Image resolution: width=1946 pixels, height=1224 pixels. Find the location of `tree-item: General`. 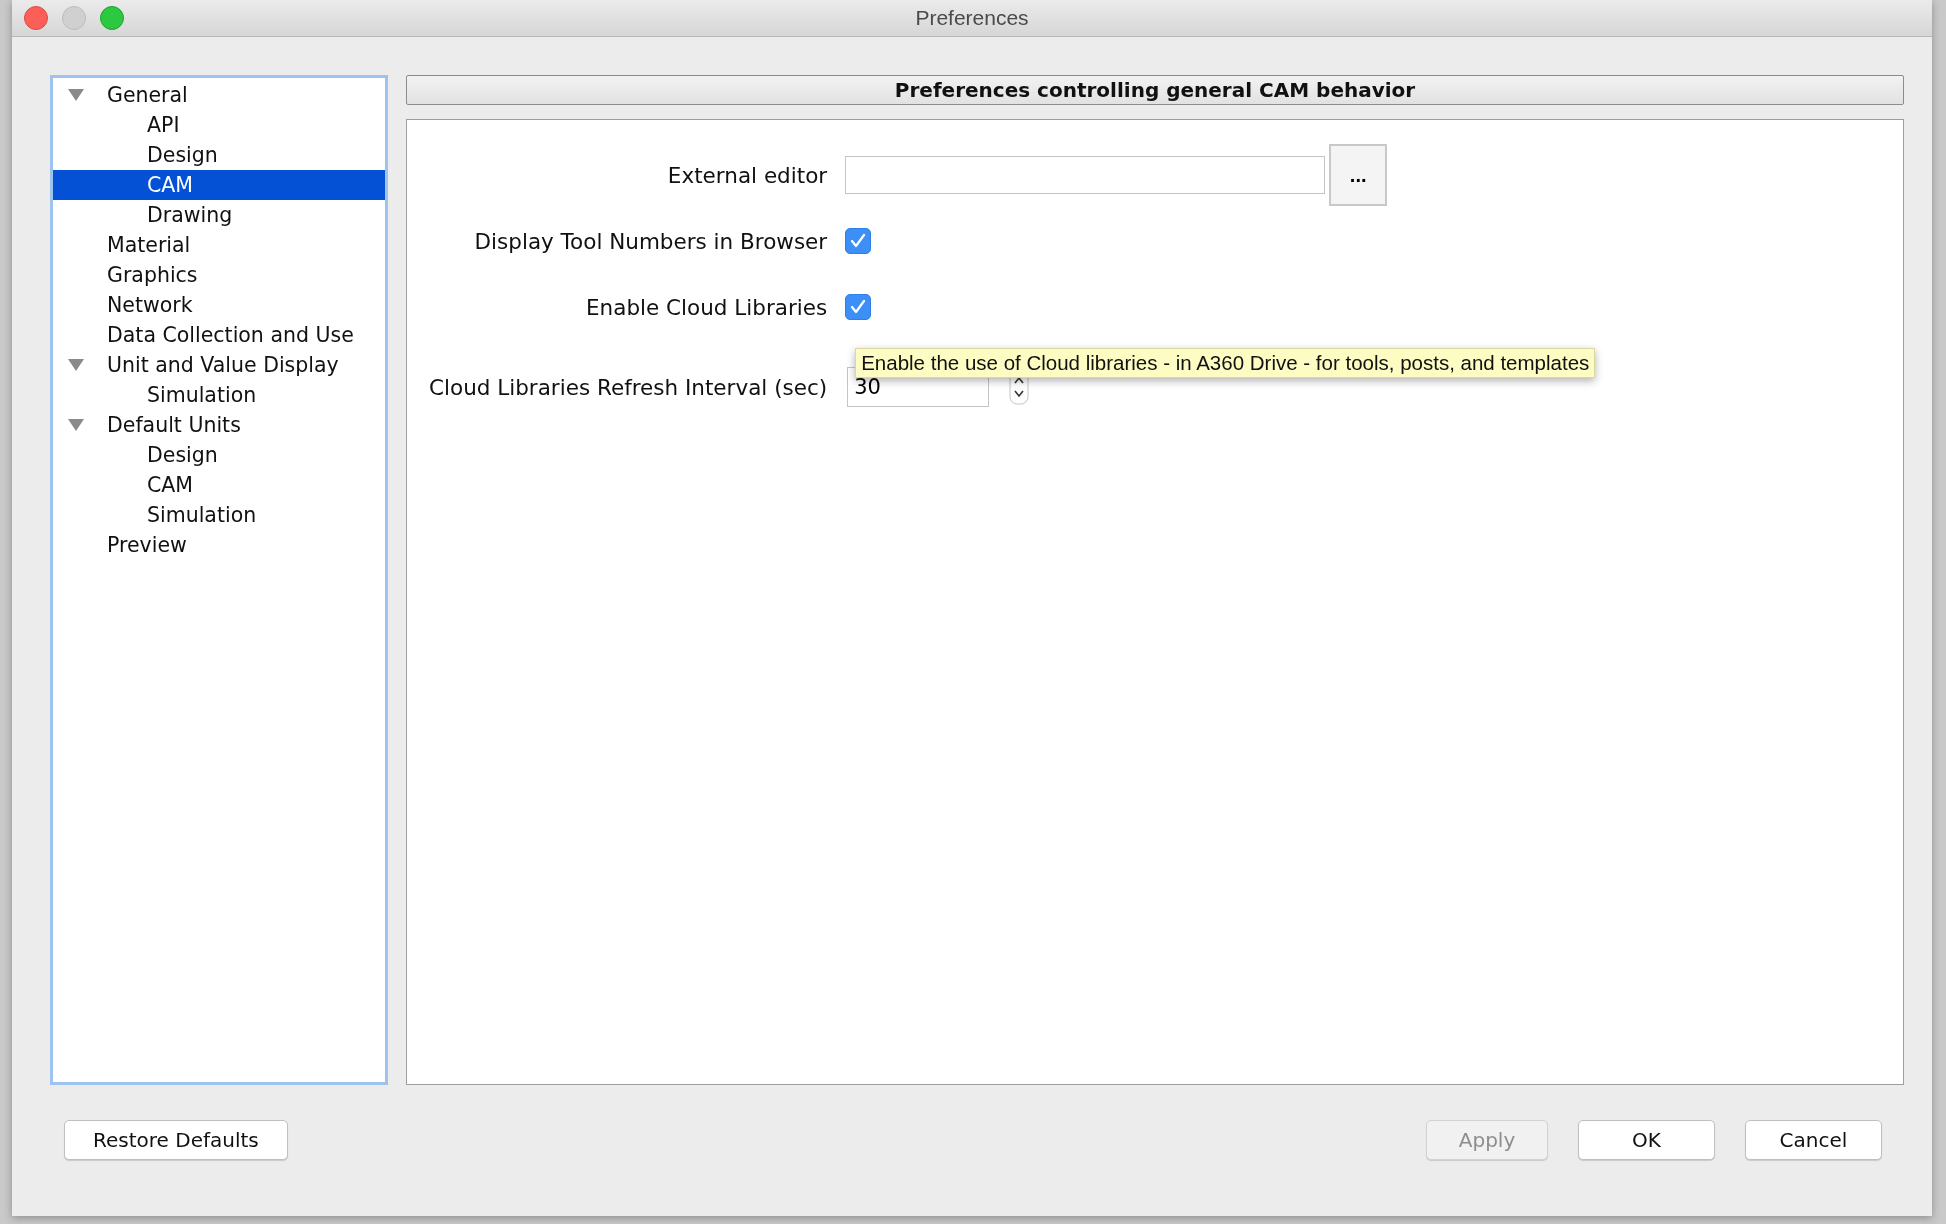

tree-item: General is located at coordinates (219, 95).